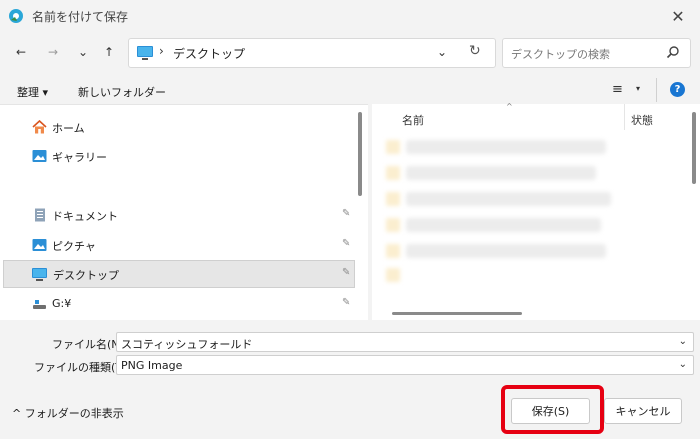  I want to click on title-bar: 名前を付けて保存 ✕, so click(350, 16).